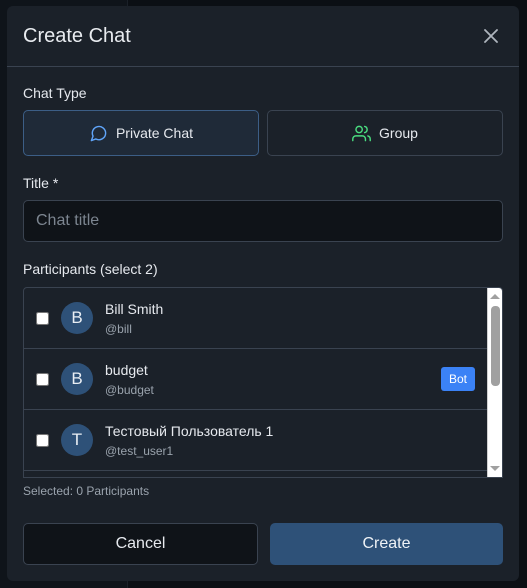 The height and width of the screenshot is (588, 527). I want to click on participants-scrollbar, so click(494, 382).